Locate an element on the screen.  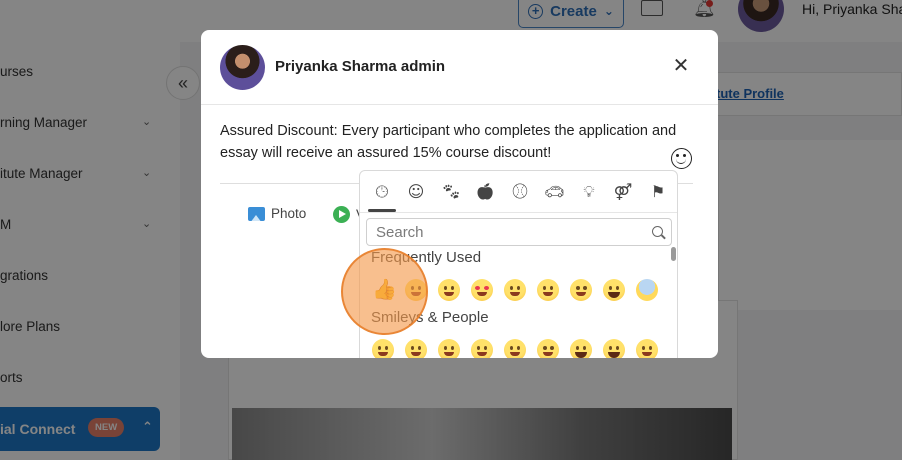
emoji-category-bar: 🕒︎ ☺ 🐾︎ 🍎︎ ⚾︎ 🚗︎ 💡︎ ⚤ ⚑ is located at coordinates (518, 192).